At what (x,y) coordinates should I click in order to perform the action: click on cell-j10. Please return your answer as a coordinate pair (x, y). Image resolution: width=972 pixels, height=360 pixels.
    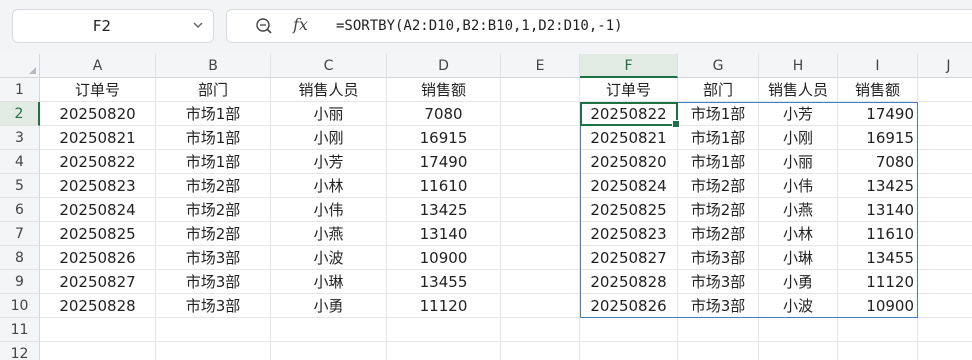
    Looking at the image, I should click on (945, 306).